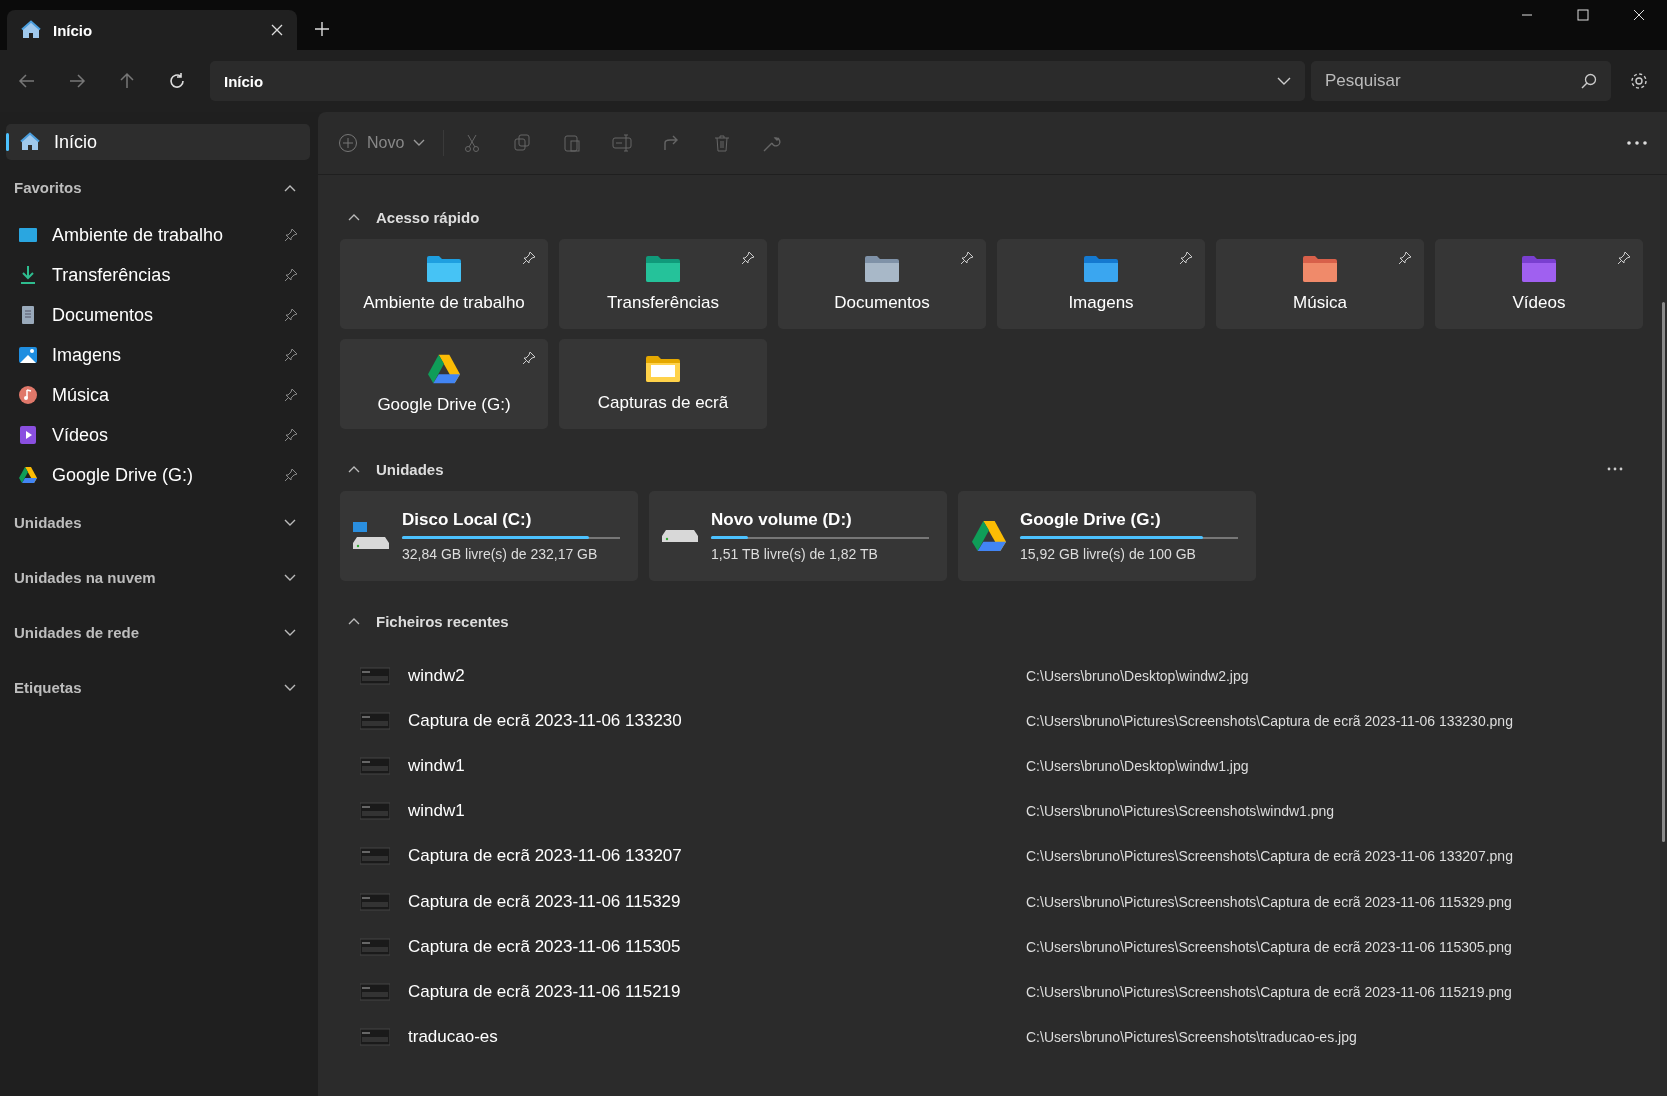 This screenshot has height=1096, width=1667. Describe the element at coordinates (152, 30) in the screenshot. I see `tab: Início` at that location.